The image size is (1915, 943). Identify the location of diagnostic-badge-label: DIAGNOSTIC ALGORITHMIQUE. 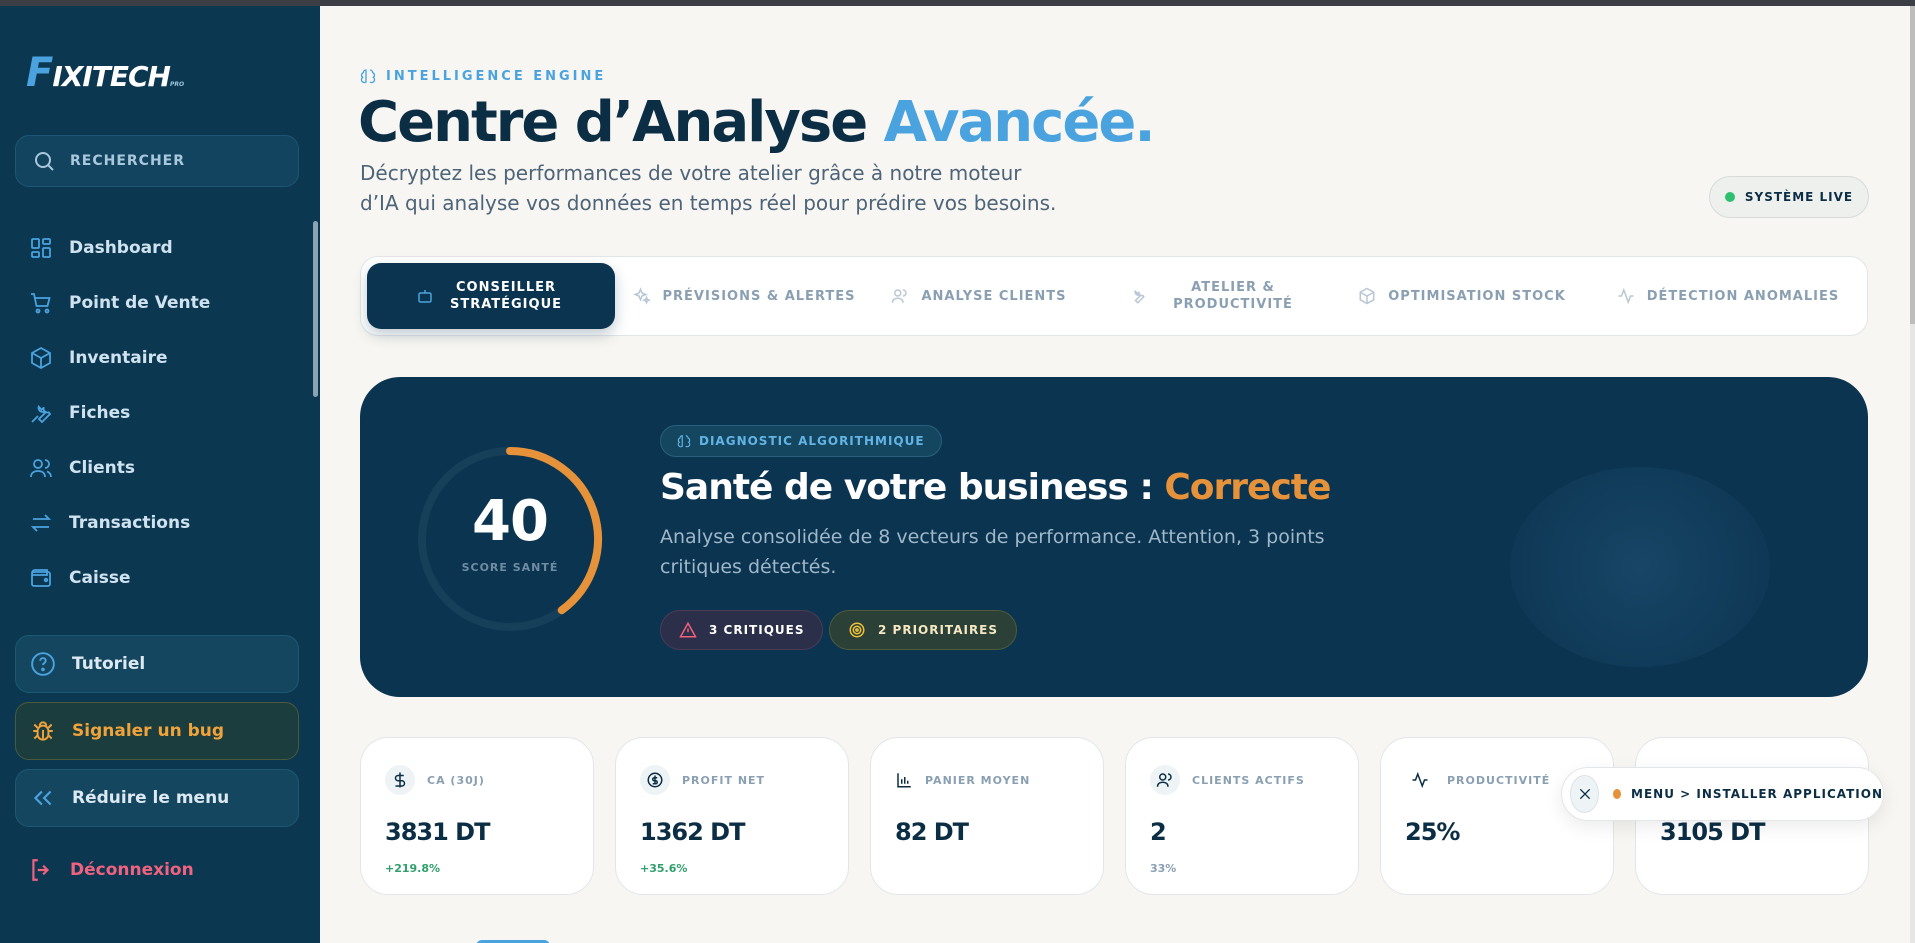
(812, 441).